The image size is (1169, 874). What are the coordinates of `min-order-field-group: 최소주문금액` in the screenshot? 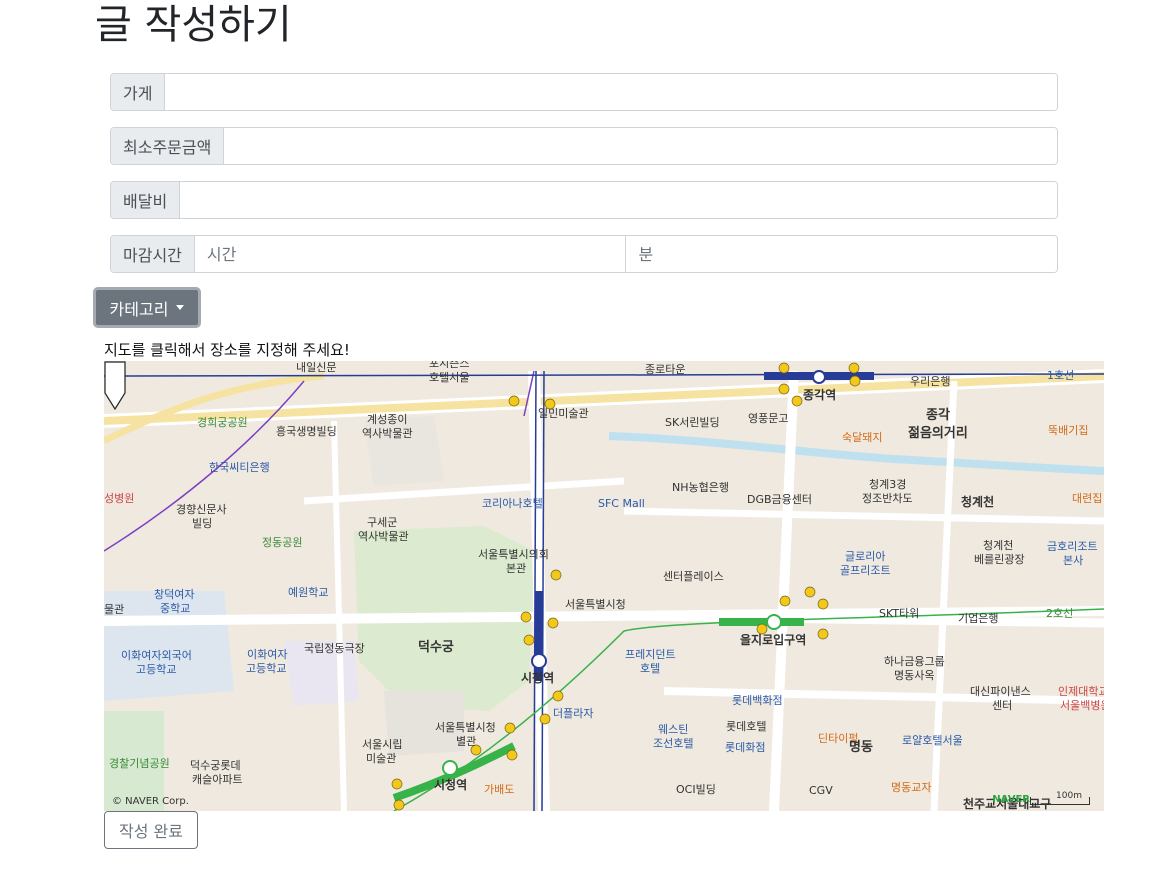 It's located at (584, 146).